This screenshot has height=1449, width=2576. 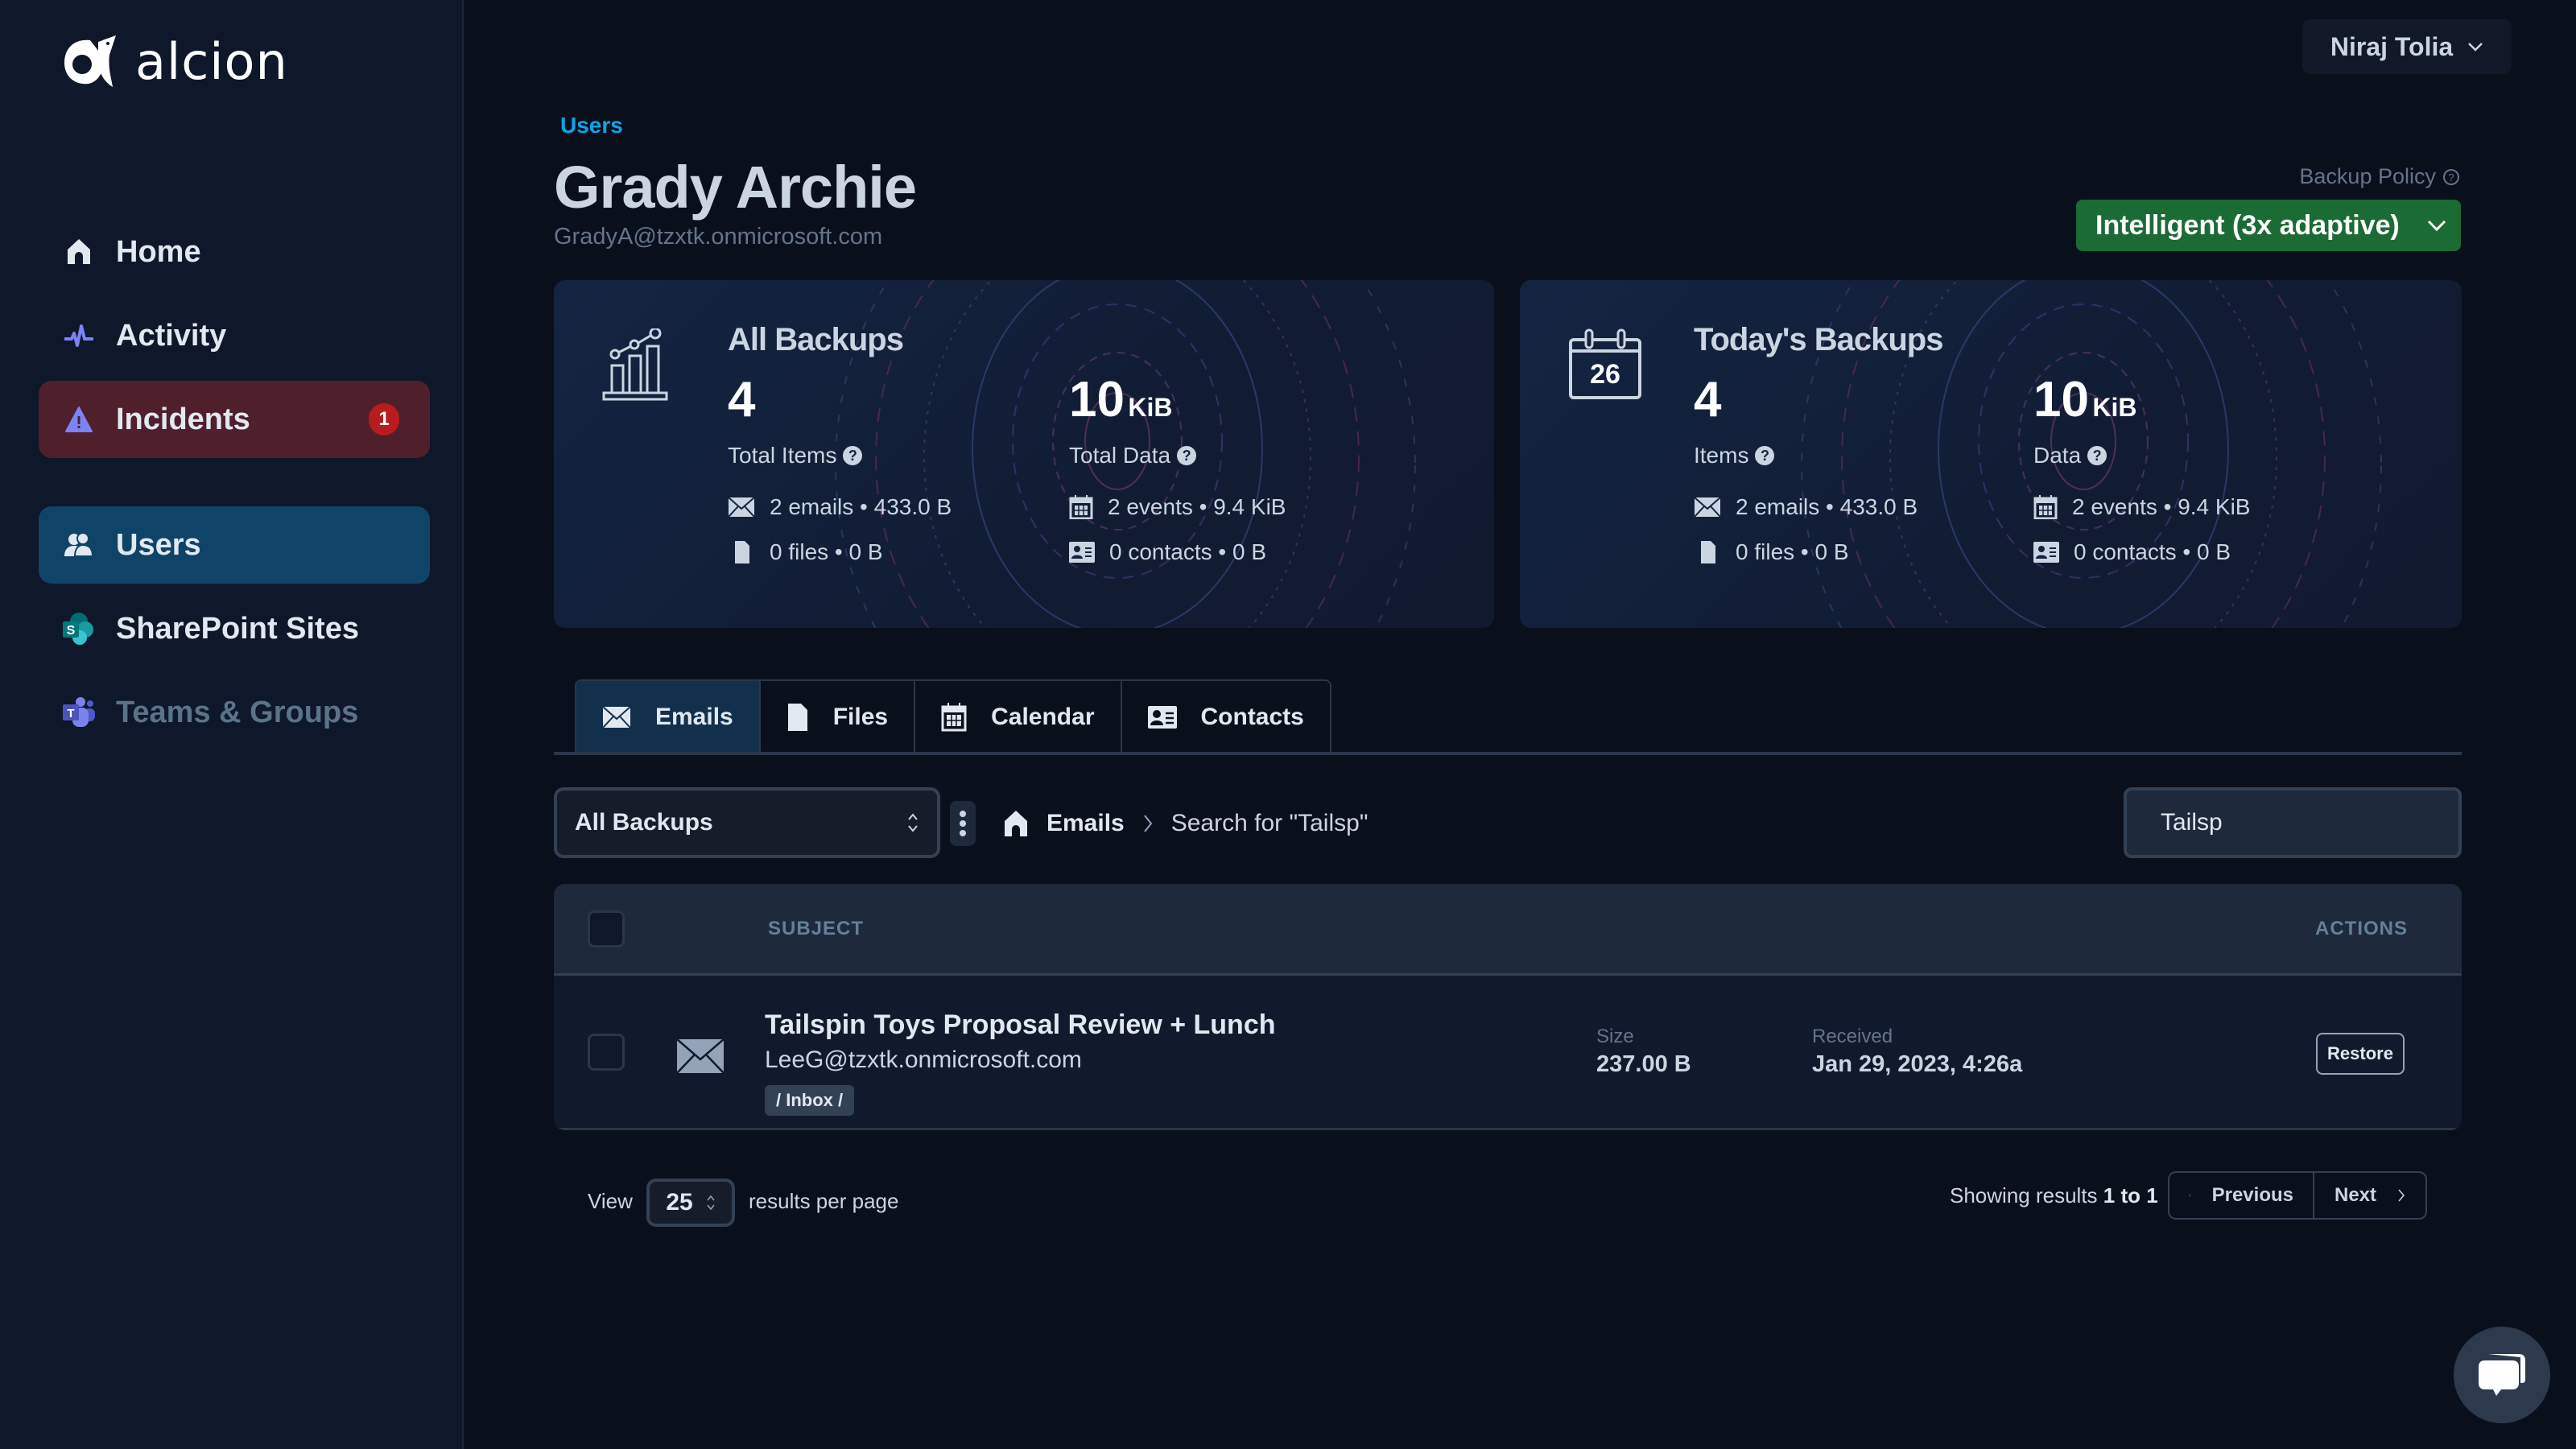 I want to click on today-data-stat: 10 KiB Data?, so click(x=2085, y=422).